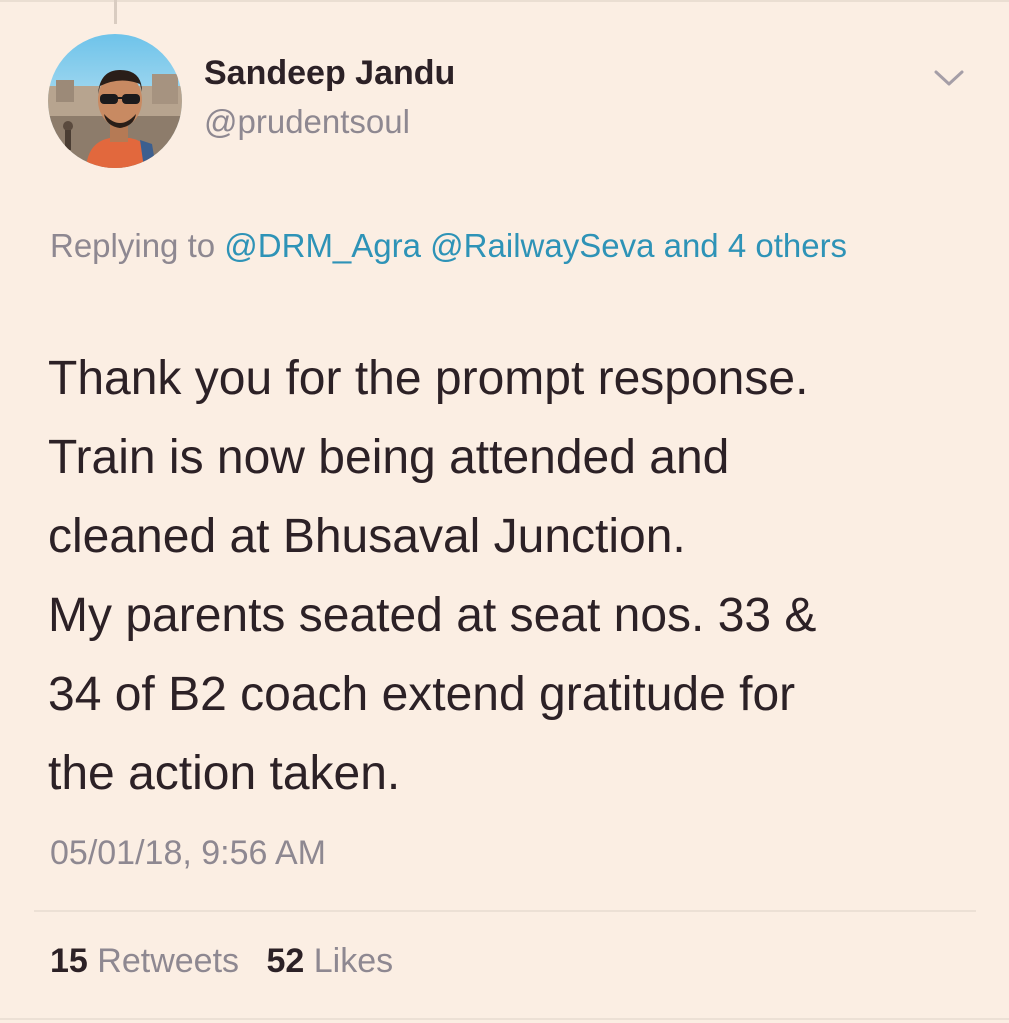 This screenshot has height=1023, width=1009. Describe the element at coordinates (133, 245) in the screenshot. I see `replying-to-label: Replying to` at that location.